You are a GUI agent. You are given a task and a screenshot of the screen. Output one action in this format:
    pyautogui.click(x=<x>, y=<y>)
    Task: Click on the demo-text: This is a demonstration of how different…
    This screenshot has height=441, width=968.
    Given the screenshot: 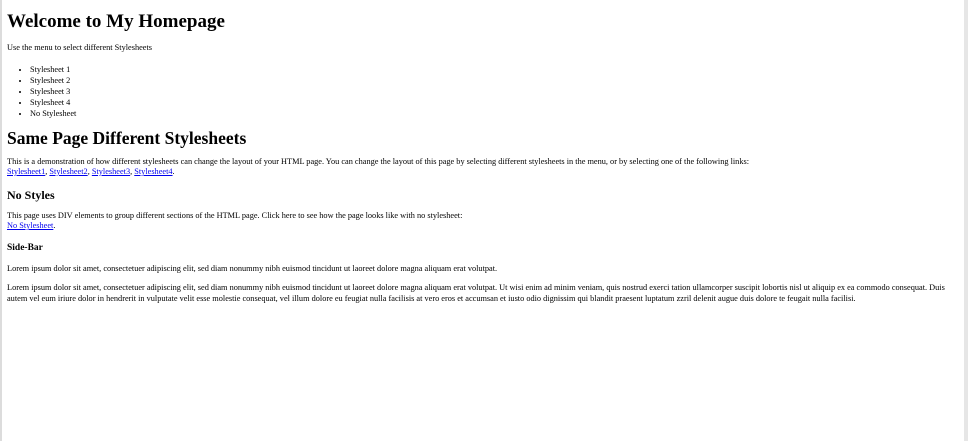 What is the action you would take?
    pyautogui.click(x=378, y=161)
    